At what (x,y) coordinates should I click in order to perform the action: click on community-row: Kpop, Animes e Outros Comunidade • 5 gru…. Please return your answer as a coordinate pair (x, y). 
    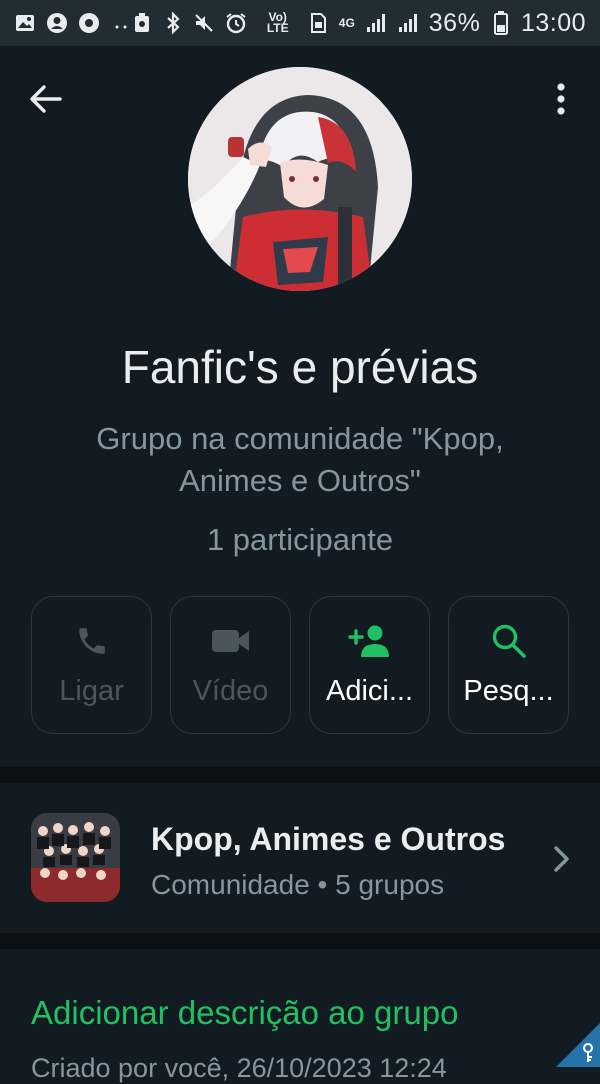
    Looking at the image, I should click on (300, 858).